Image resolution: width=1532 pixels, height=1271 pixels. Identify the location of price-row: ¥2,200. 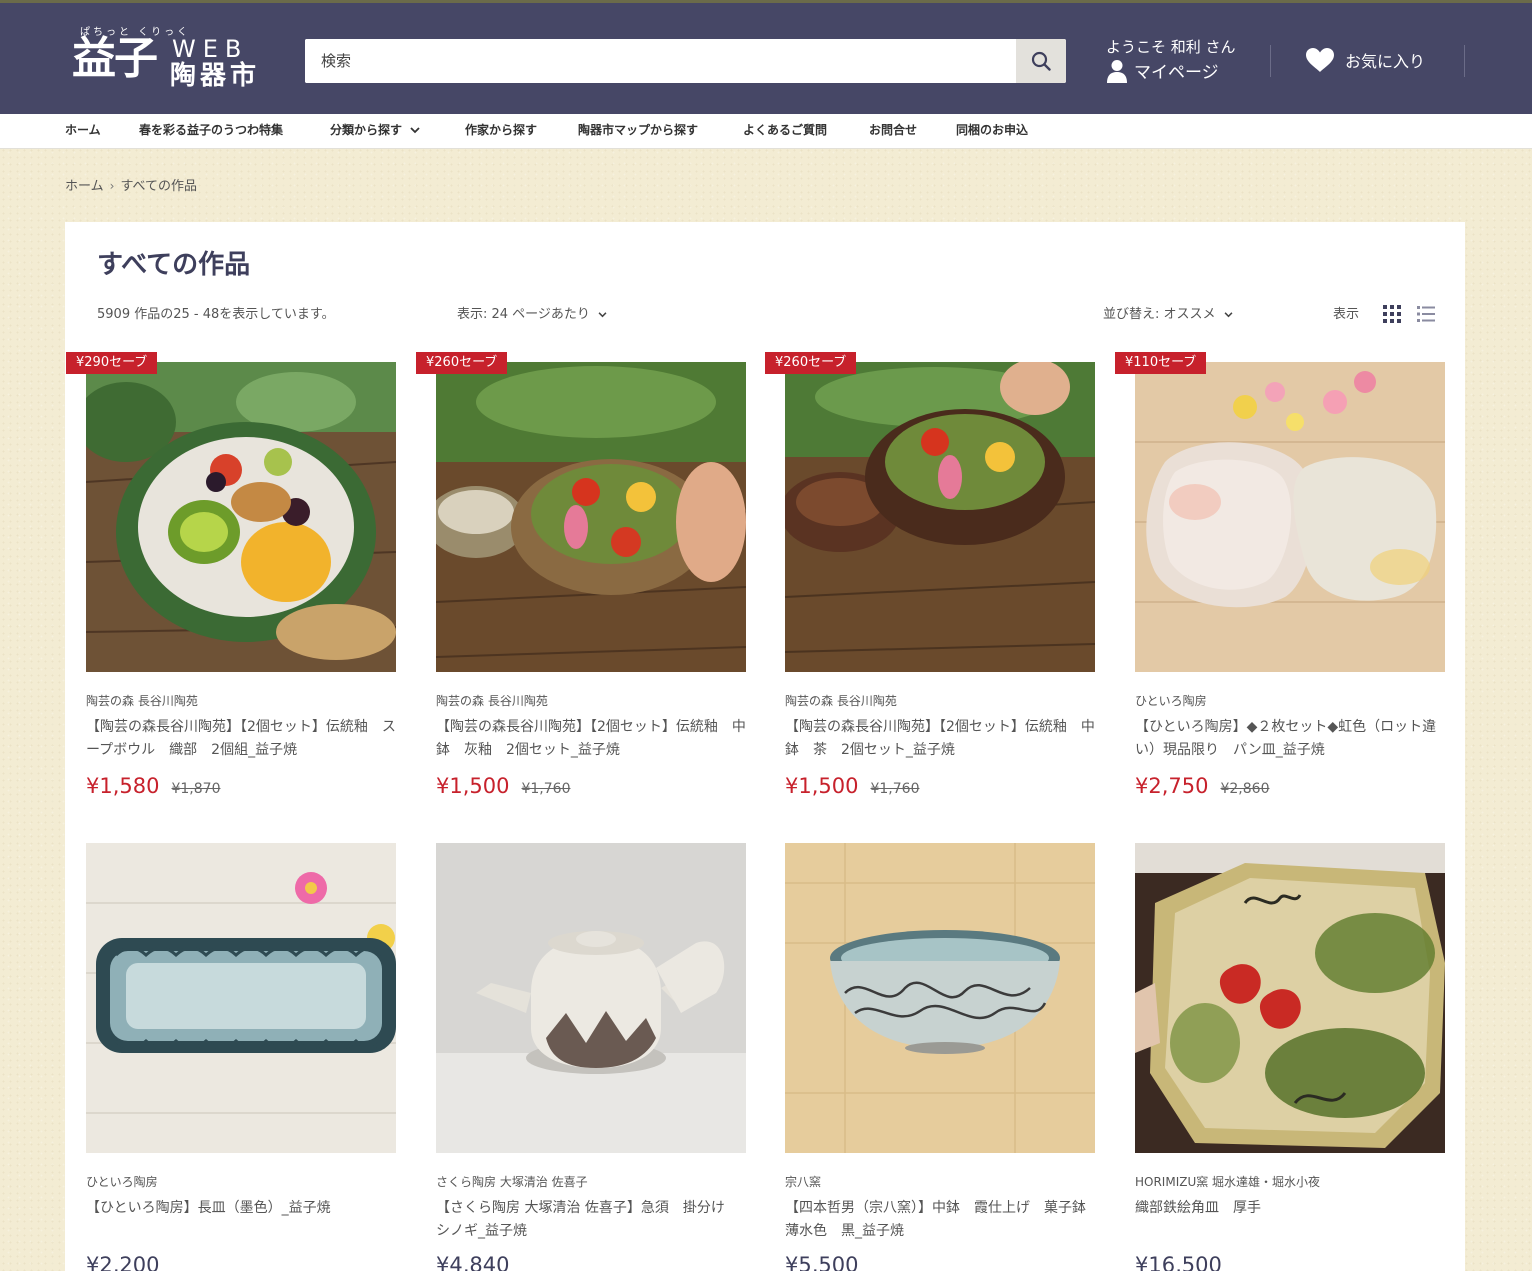
(122, 1262).